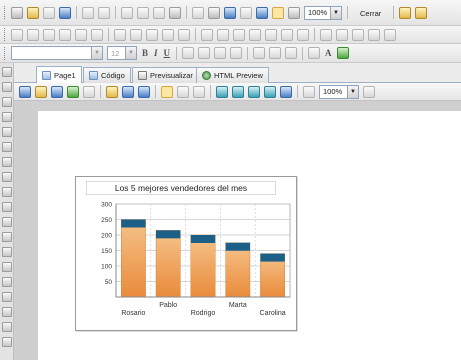 This screenshot has height=360, width=461. I want to click on tab-codigo: Código, so click(107, 75).